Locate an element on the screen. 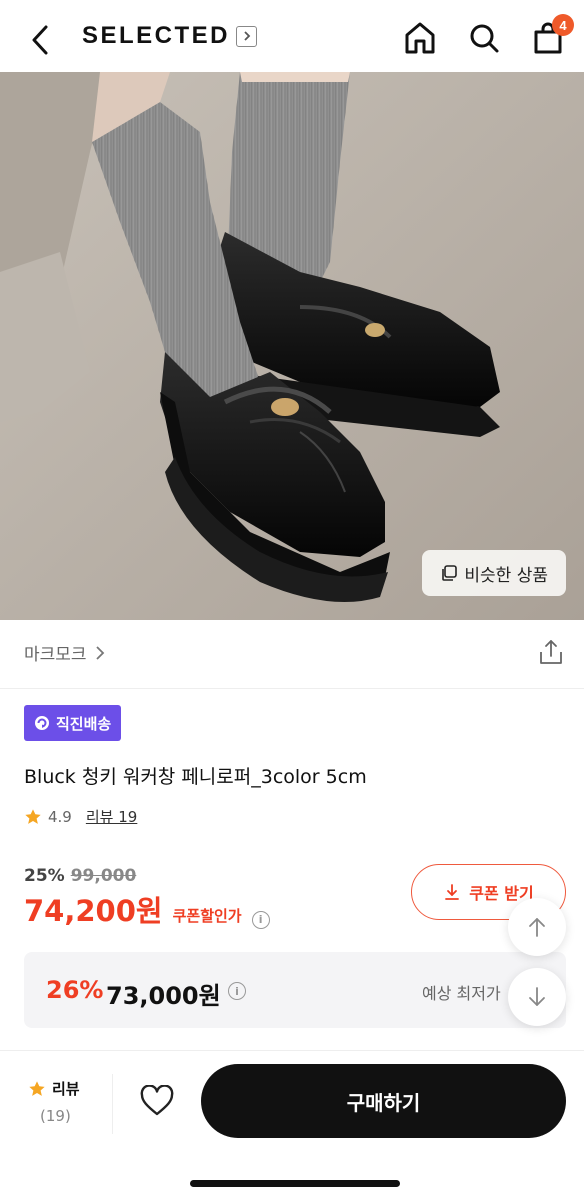 The width and height of the screenshot is (584, 1200). rating-value: 4.9 is located at coordinates (60, 816).